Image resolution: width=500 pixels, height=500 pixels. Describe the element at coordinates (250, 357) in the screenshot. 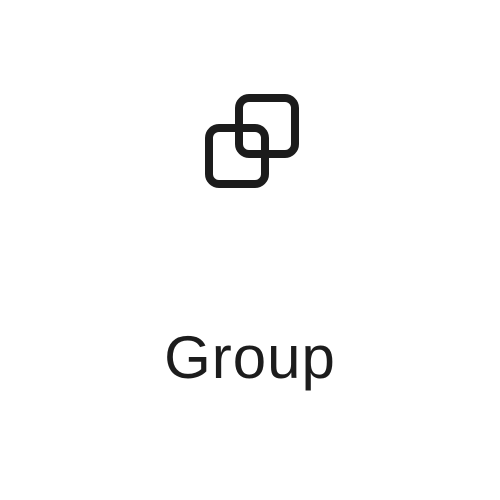

I see `group-label: Group` at that location.